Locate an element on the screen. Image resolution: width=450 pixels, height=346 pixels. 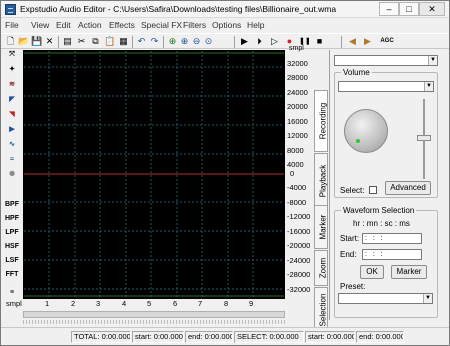
status-end: end: 0:00.000 is located at coordinates (209, 337).